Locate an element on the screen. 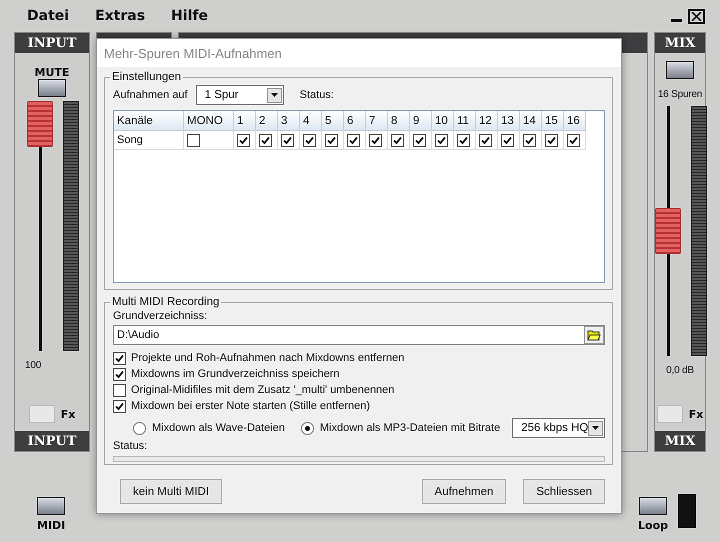 The height and width of the screenshot is (542, 720). close-icon is located at coordinates (696, 16).